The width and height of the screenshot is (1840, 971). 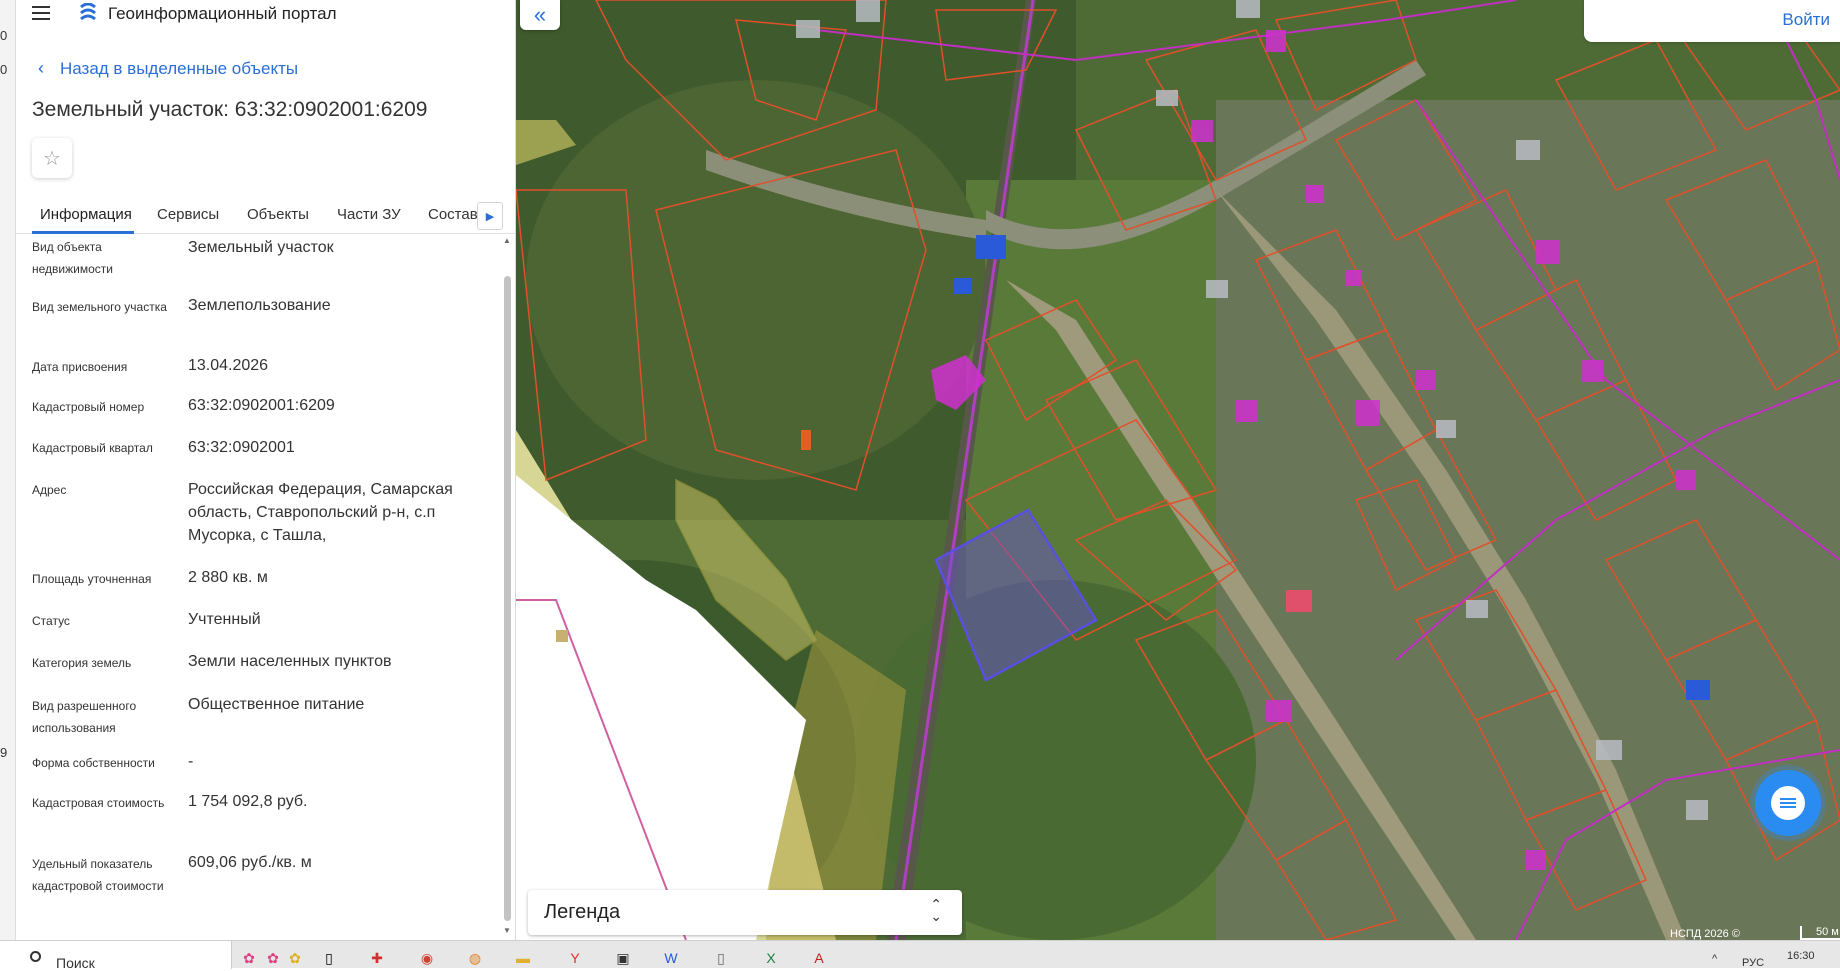 I want to click on search-icon, so click(x=35, y=956).